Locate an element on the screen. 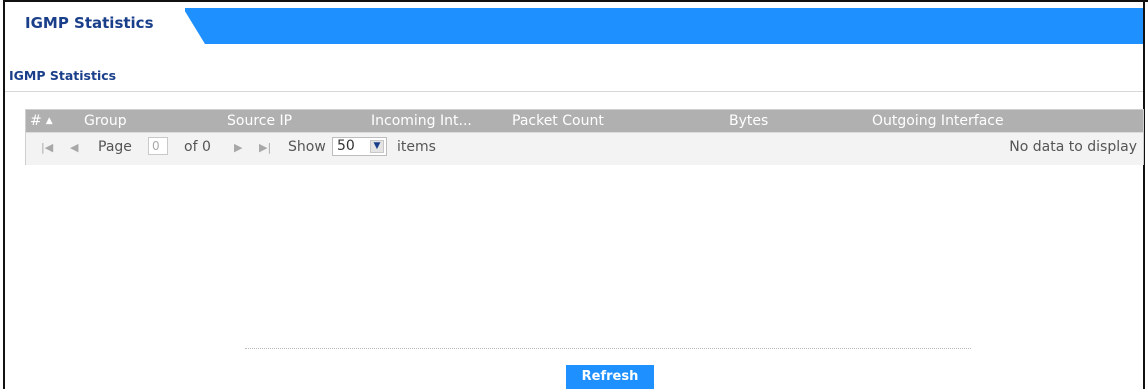 This screenshot has height=389, width=1148. tab-strip: IGMP Statistics is located at coordinates (574, 26).